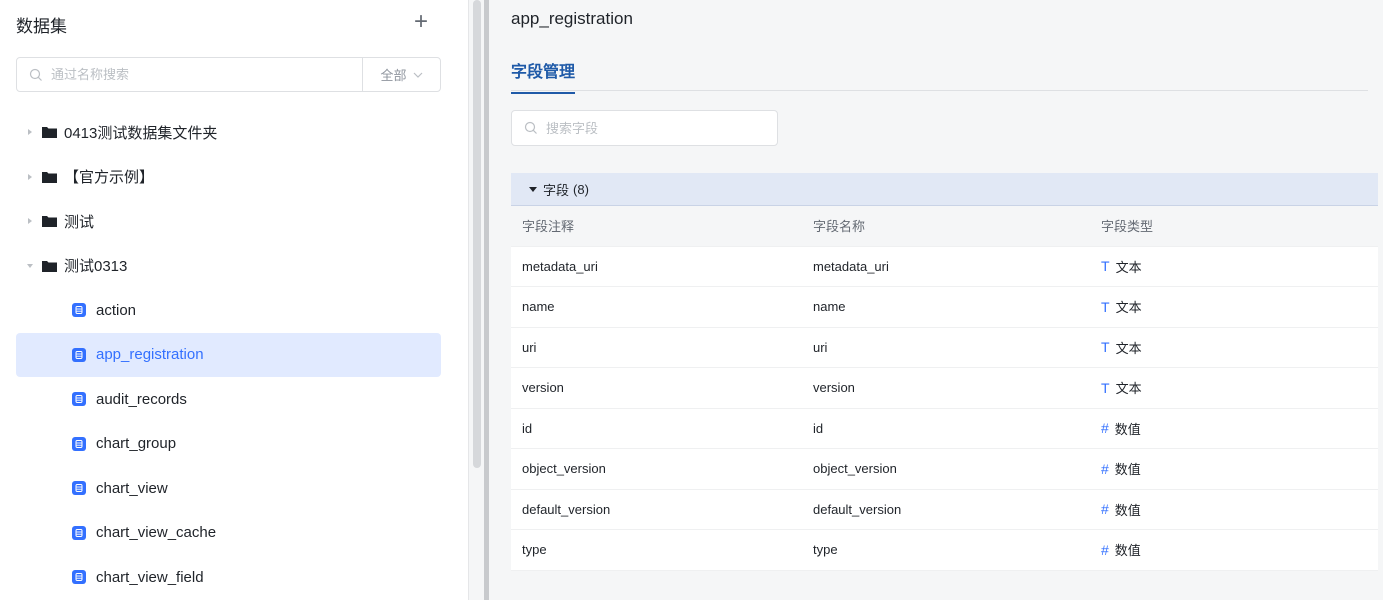 The height and width of the screenshot is (600, 1383). I want to click on tree-table-label: chart_view_cache, so click(156, 533).